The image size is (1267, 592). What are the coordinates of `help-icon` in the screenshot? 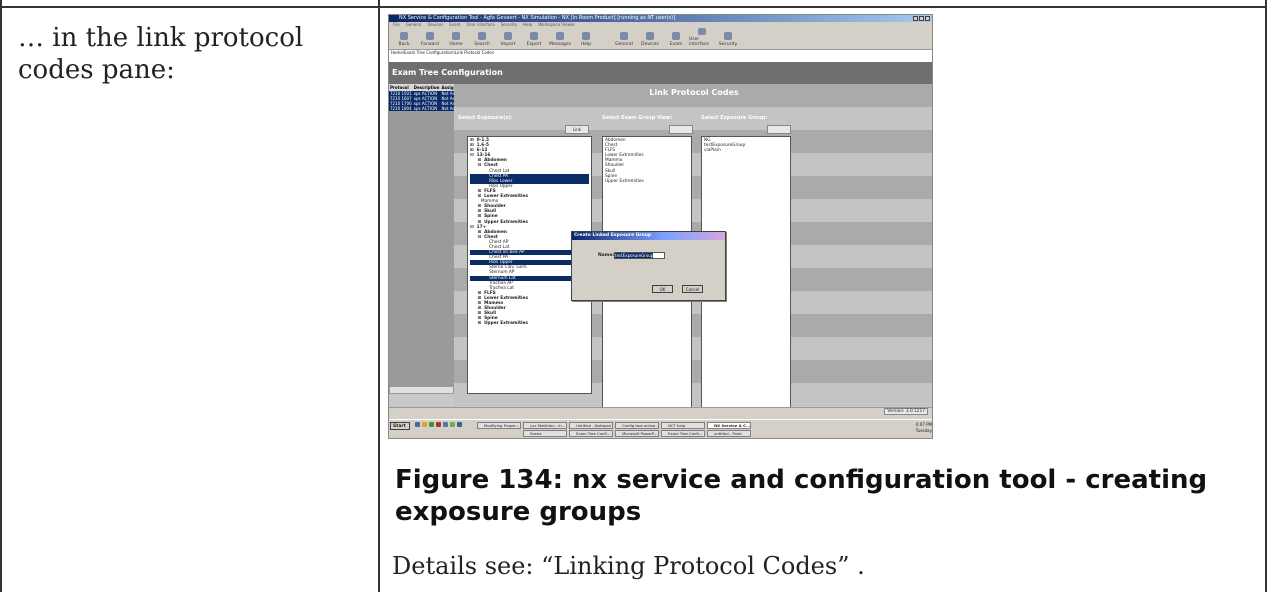 It's located at (586, 36).